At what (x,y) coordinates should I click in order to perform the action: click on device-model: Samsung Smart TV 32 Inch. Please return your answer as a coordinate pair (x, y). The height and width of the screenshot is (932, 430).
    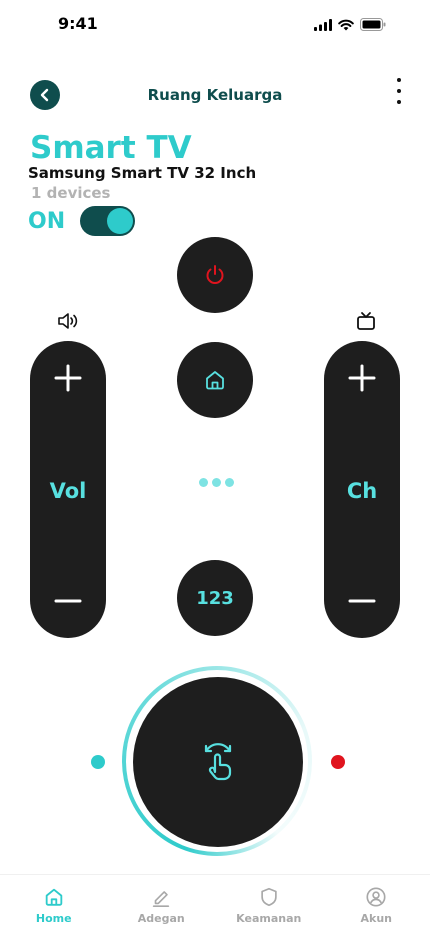
    Looking at the image, I should click on (142, 173).